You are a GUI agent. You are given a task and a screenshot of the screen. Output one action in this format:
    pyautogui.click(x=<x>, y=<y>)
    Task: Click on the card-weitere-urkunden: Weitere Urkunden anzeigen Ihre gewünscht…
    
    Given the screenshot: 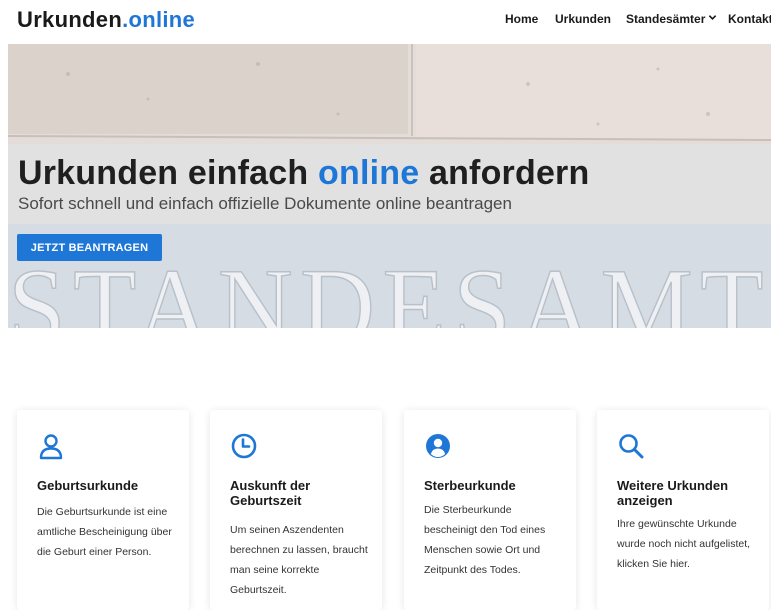 What is the action you would take?
    pyautogui.click(x=683, y=510)
    